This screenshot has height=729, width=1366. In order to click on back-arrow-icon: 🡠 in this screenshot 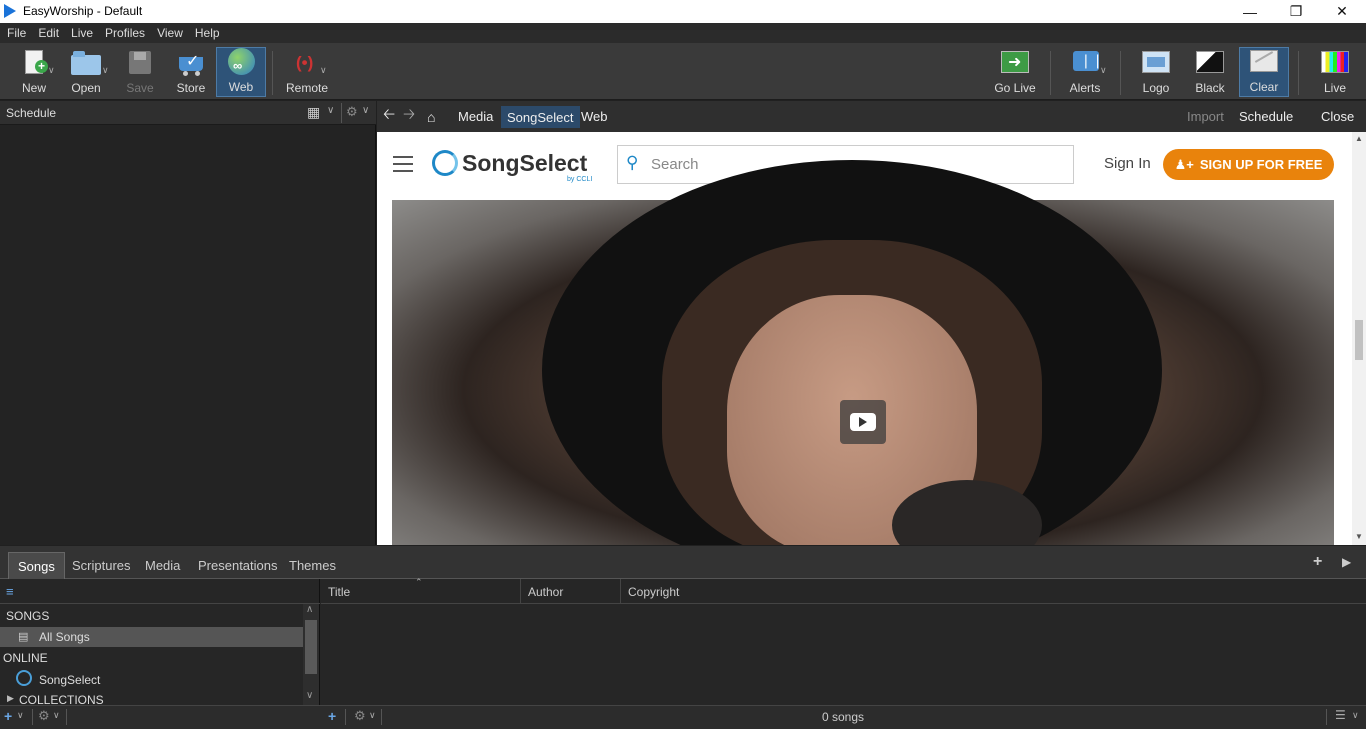, I will do `click(389, 116)`.